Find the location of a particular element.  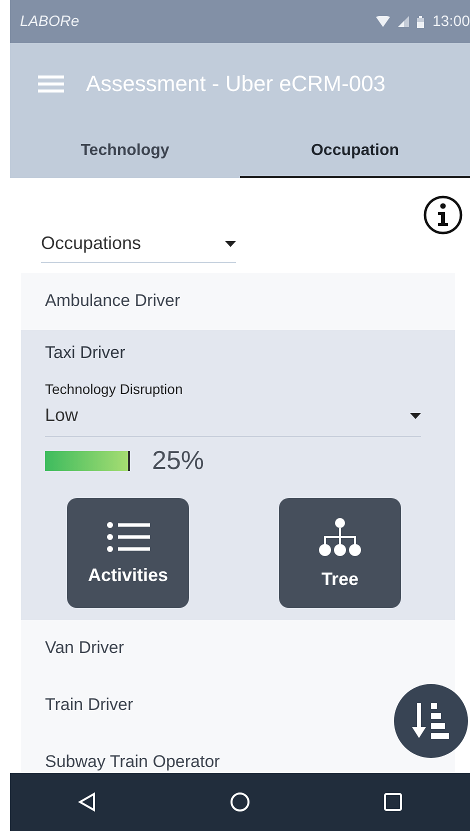

battery-icon is located at coordinates (420, 22).